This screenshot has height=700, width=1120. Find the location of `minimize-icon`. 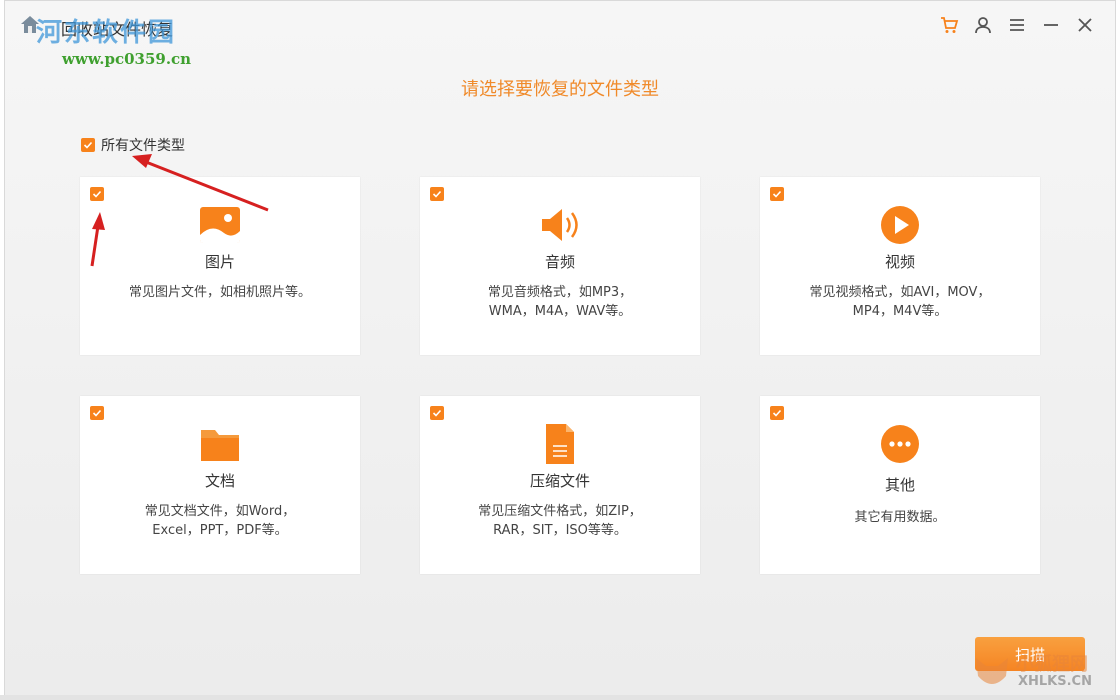

minimize-icon is located at coordinates (1051, 25).